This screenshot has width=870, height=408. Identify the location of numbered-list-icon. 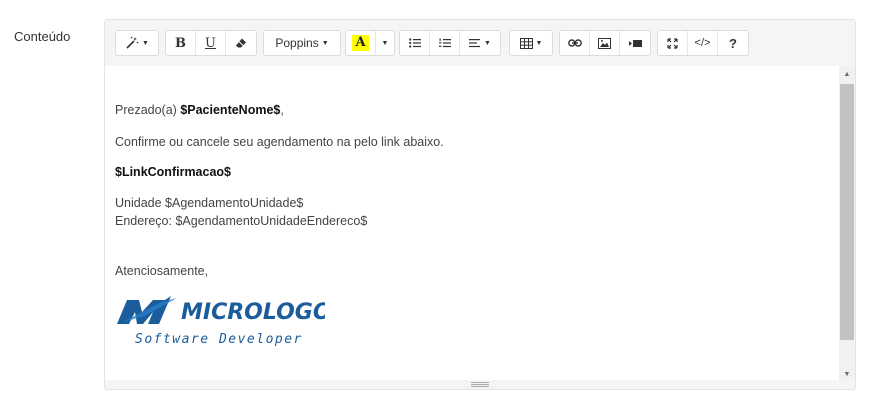
(444, 43).